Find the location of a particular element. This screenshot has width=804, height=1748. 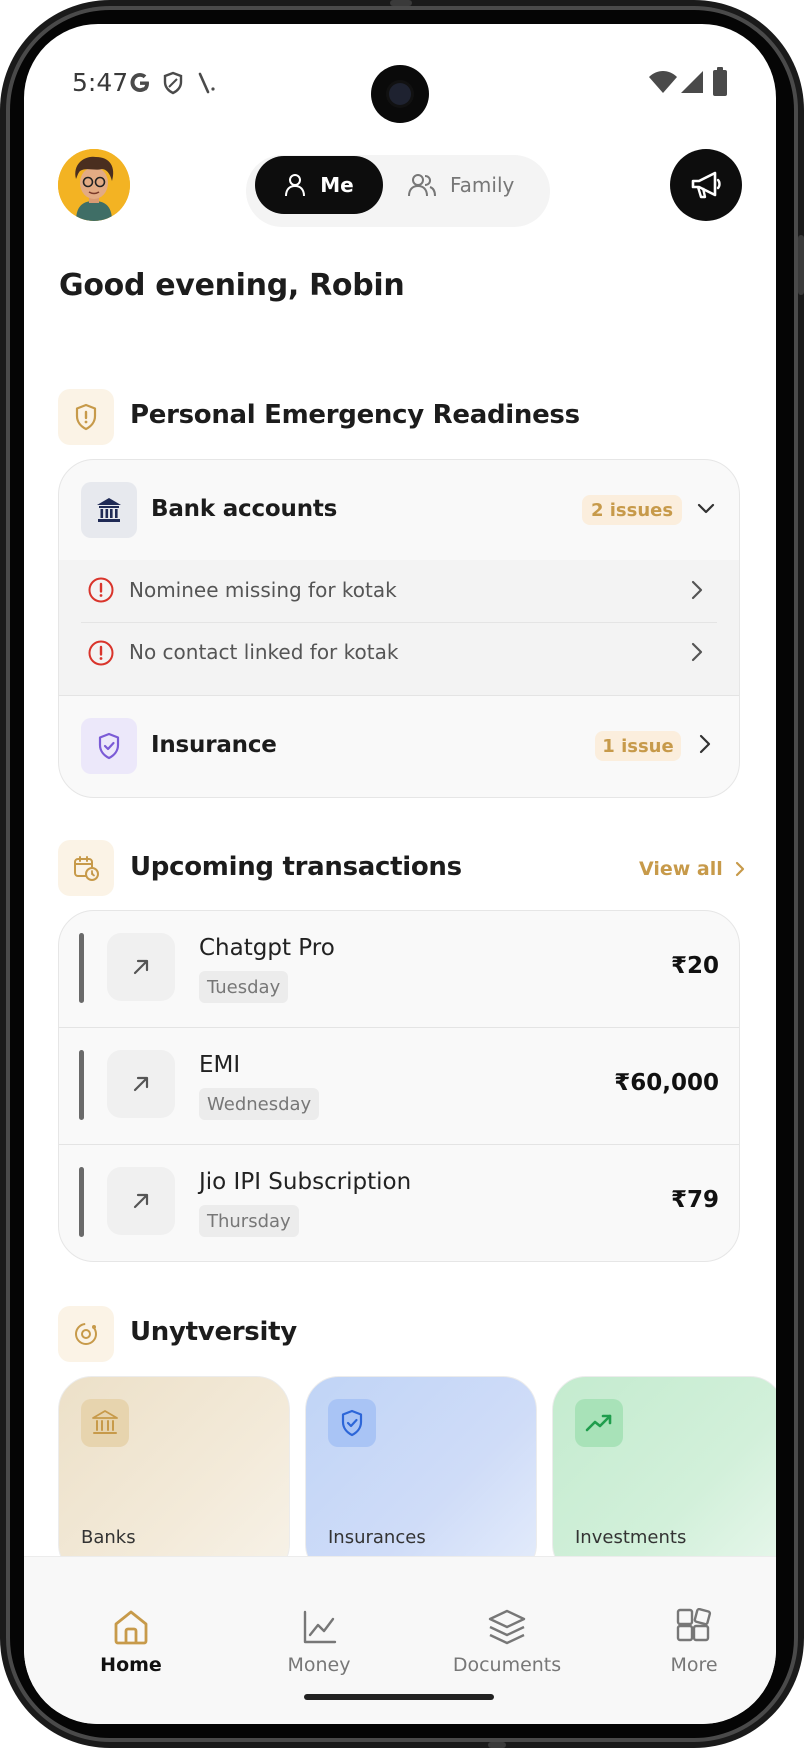

bank-accounts-row: Bank accounts 2 issues is located at coordinates (399, 510).